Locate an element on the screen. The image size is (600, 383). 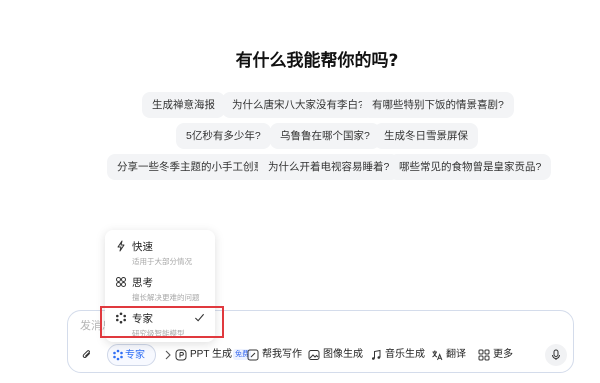
image-icon is located at coordinates (314, 355).